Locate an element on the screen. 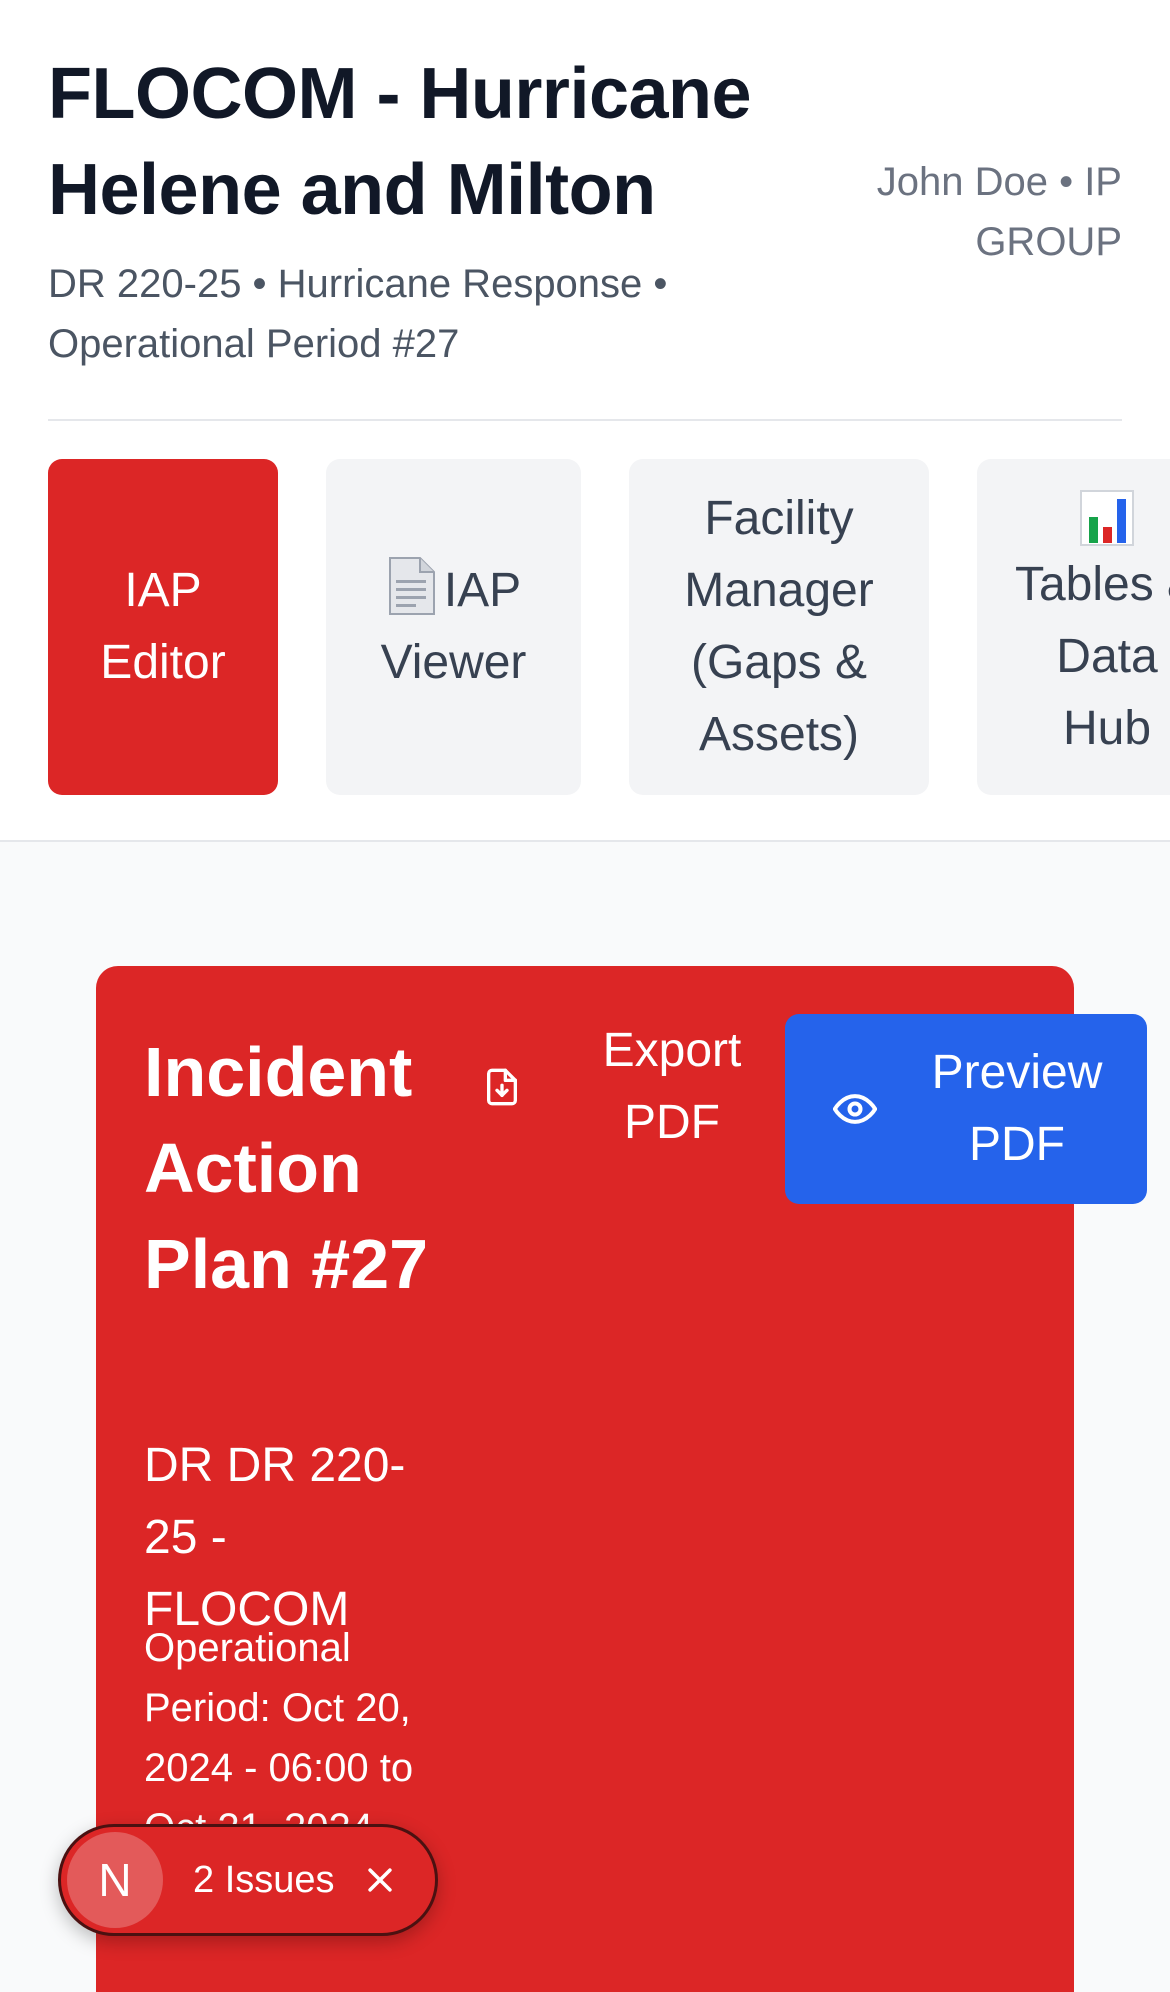 The width and height of the screenshot is (1170, 1992). page-title: FLOCOM - Hurricane Helene and Milton is located at coordinates (400, 142).